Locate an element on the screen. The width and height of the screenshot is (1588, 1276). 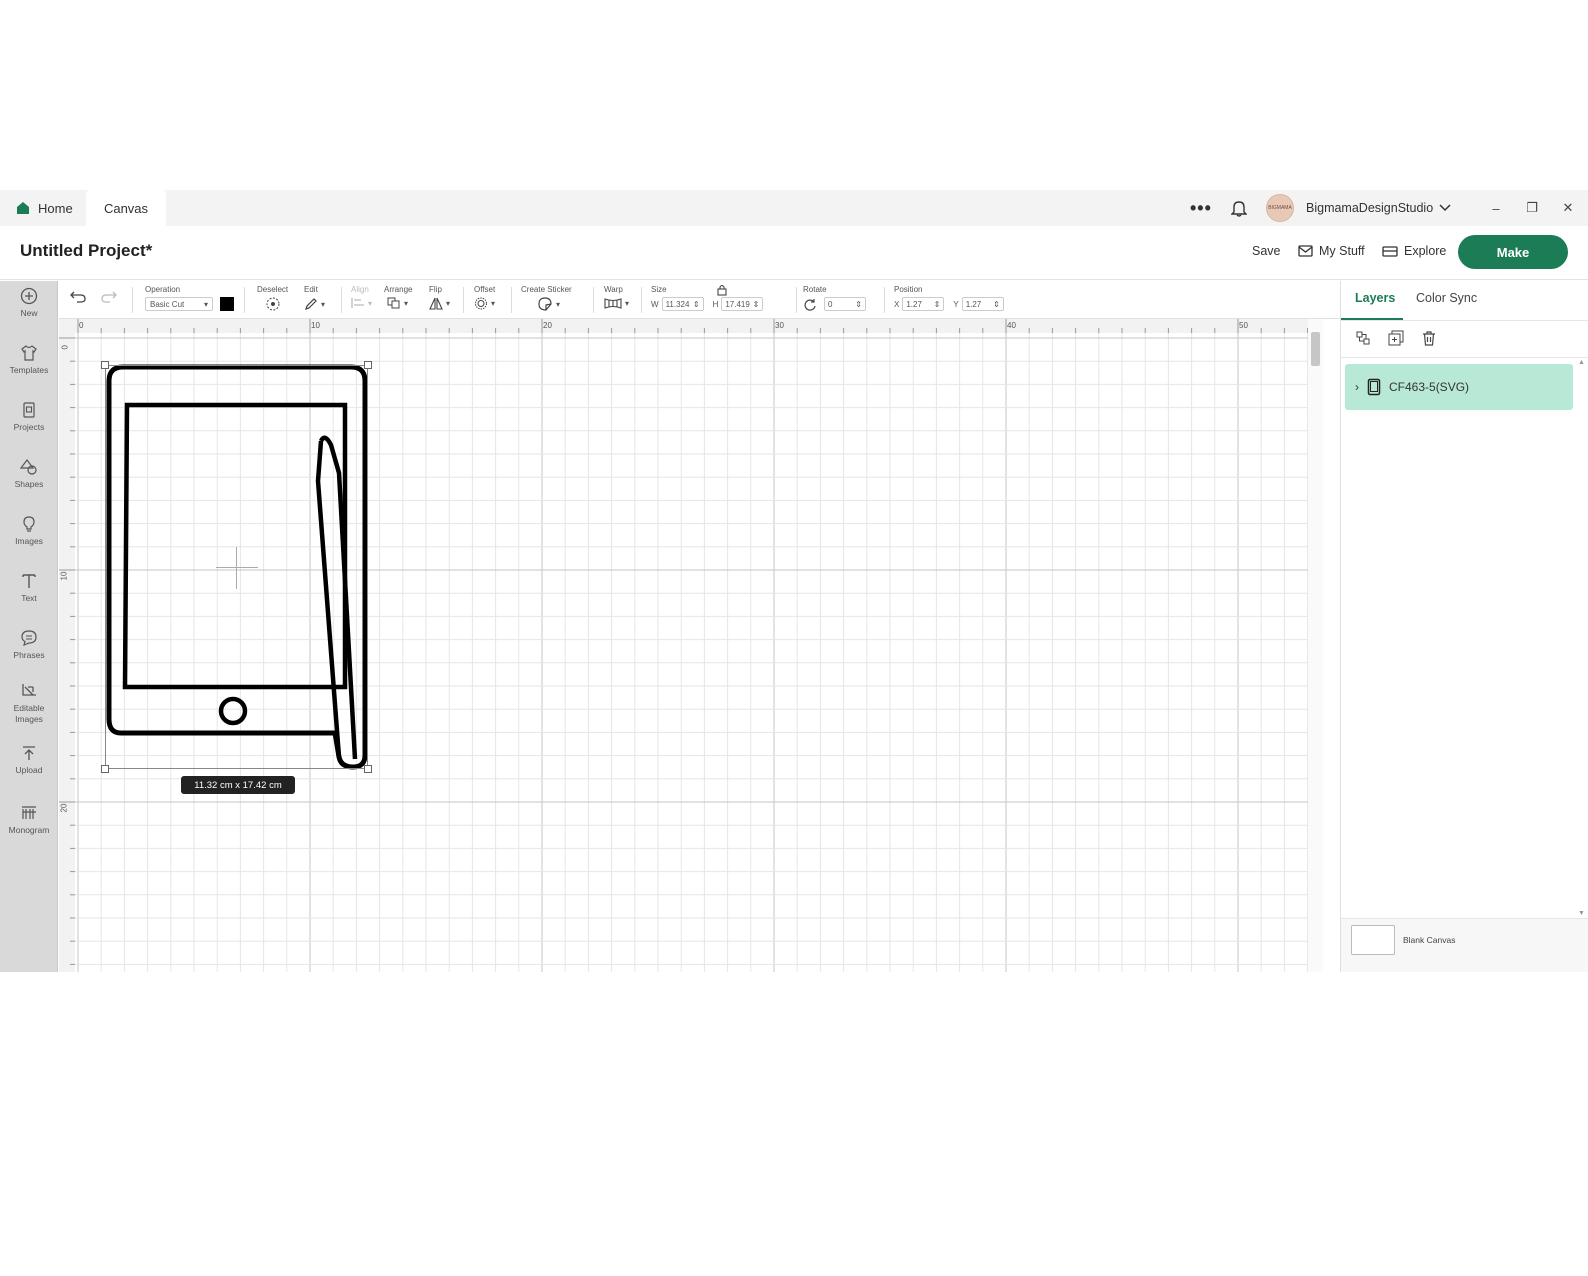
edit-group: Edit ▾ is located at coordinates (314, 300).